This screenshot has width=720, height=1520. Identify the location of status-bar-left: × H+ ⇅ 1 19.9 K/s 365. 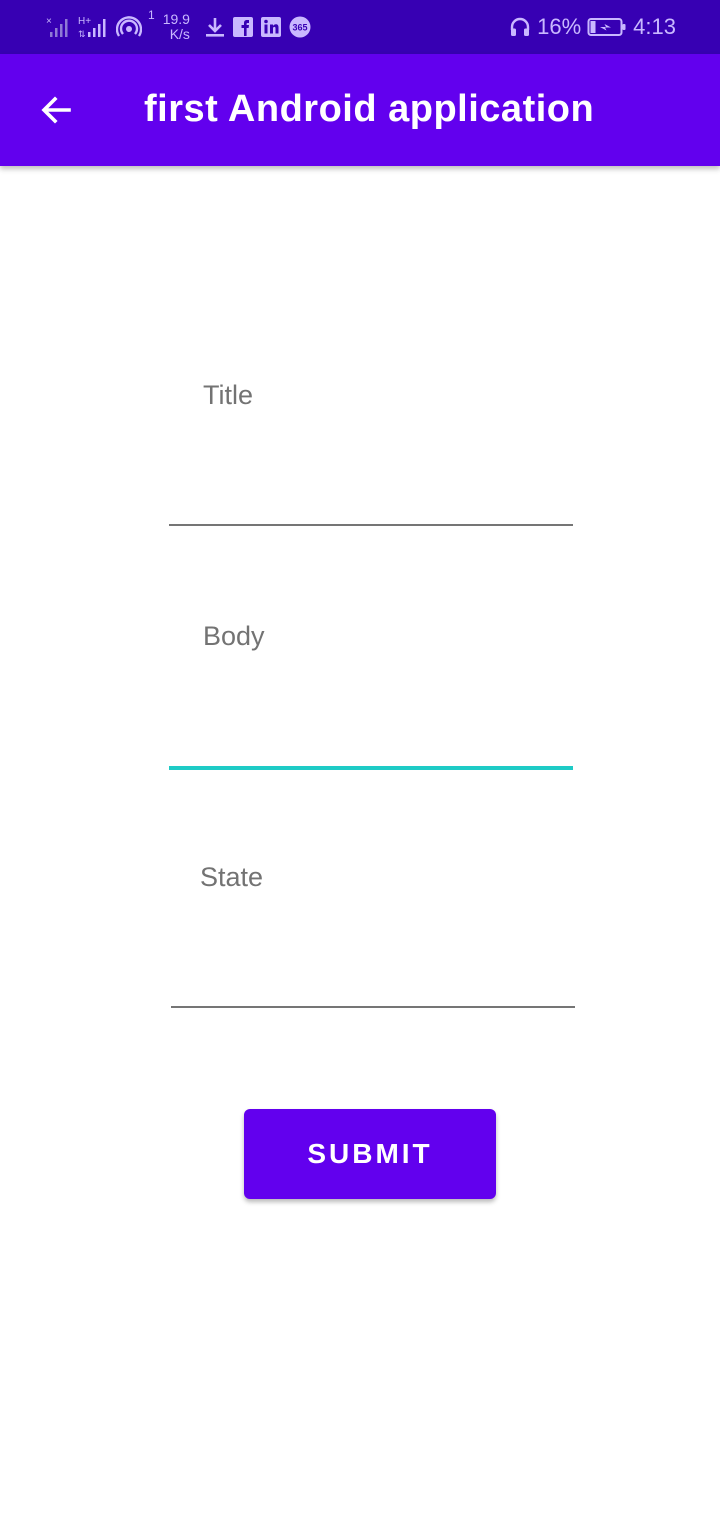
(179, 26).